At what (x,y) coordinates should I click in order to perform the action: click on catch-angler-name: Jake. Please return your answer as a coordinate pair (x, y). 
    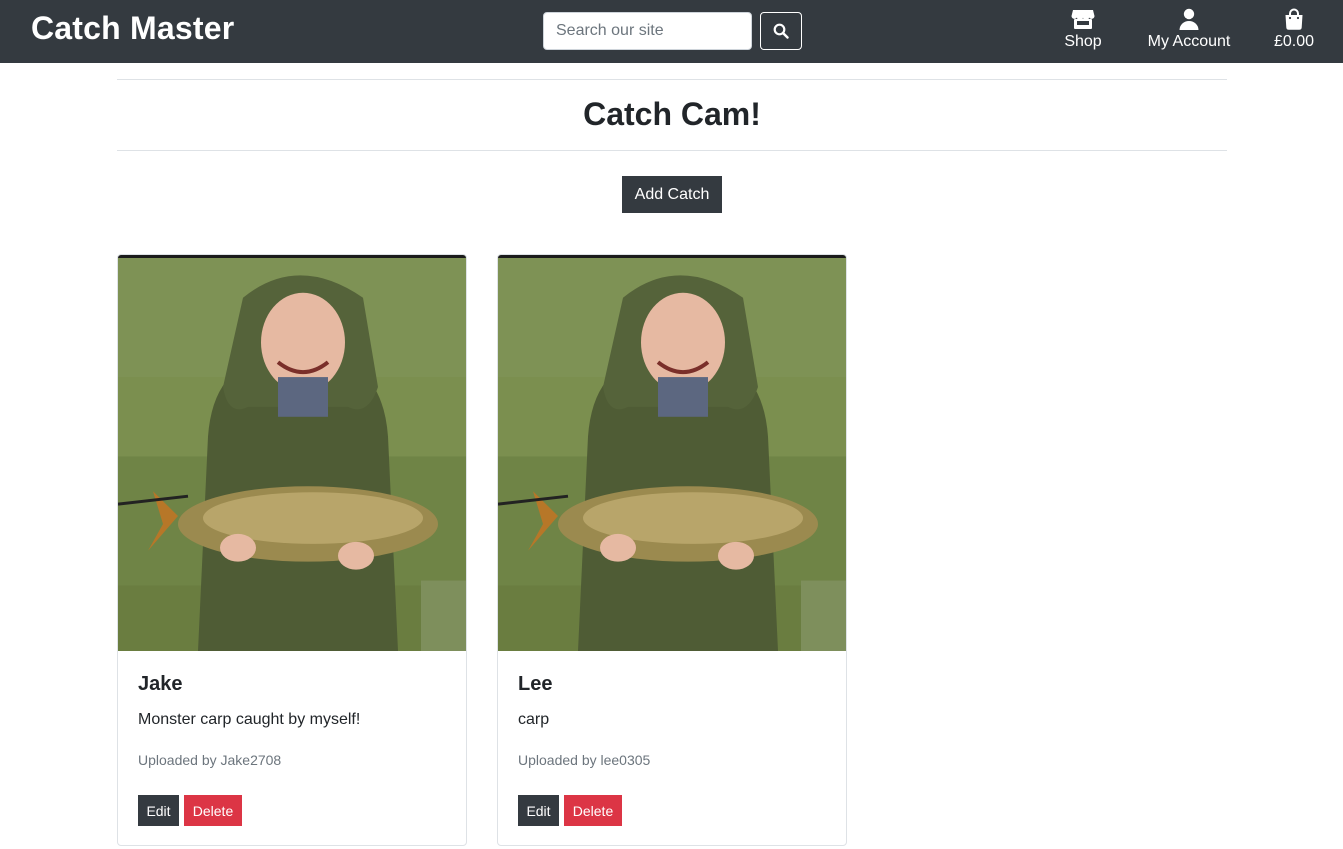
    Looking at the image, I should click on (160, 684).